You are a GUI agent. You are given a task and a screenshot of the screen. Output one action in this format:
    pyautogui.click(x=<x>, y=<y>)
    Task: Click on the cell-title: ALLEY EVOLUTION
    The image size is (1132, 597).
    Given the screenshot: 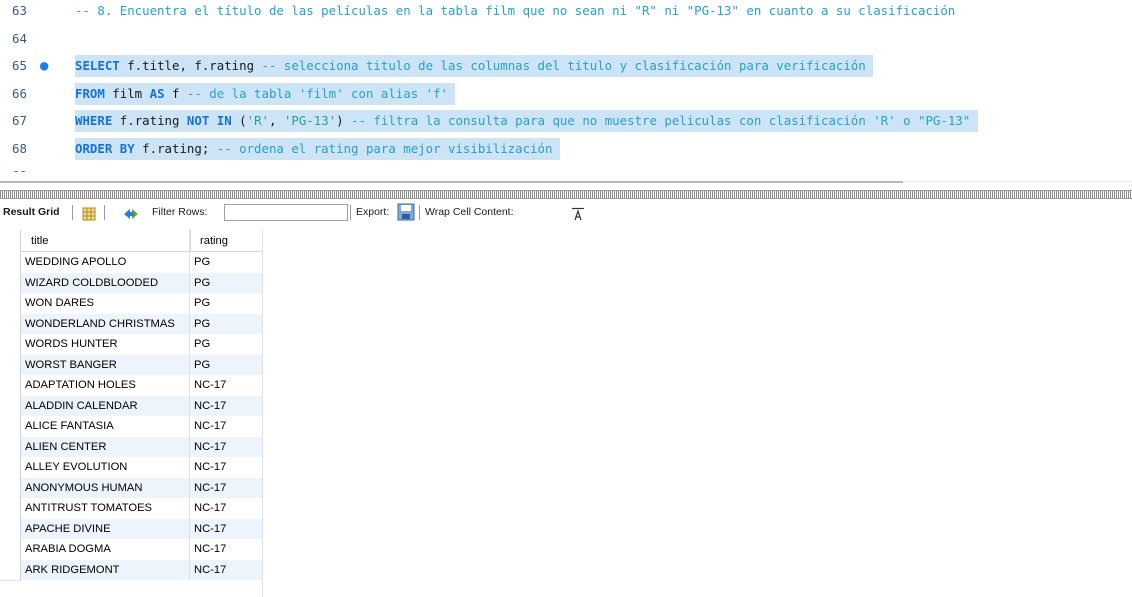 What is the action you would take?
    pyautogui.click(x=105, y=467)
    